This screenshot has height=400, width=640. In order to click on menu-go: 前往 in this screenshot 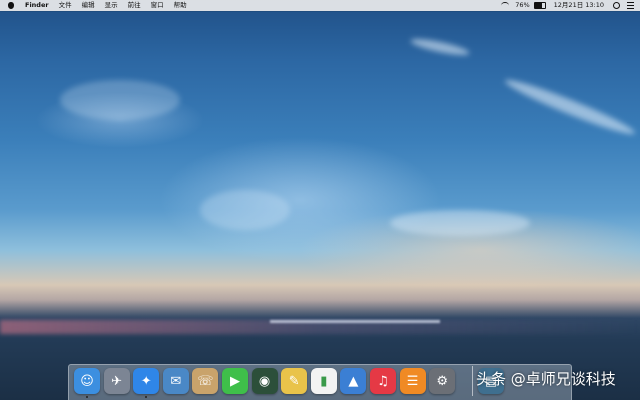, I will do `click(134, 5)`.